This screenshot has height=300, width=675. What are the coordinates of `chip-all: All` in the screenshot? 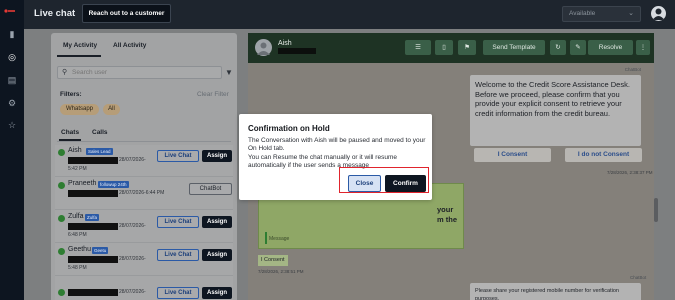 It's located at (111, 109).